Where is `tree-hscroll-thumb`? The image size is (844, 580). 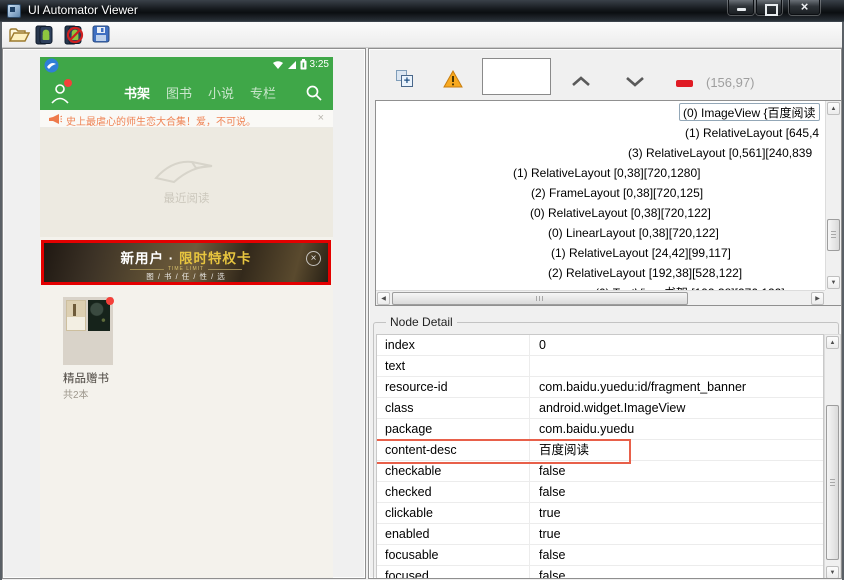 tree-hscroll-thumb is located at coordinates (540, 298).